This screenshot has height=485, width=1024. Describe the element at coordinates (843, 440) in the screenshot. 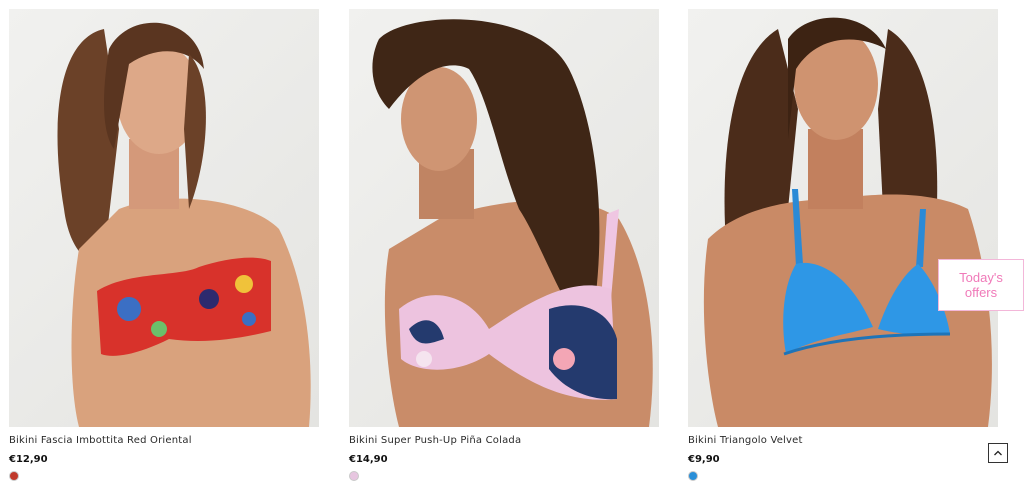

I see `product-name: Bikini Triangolo Velvet` at that location.